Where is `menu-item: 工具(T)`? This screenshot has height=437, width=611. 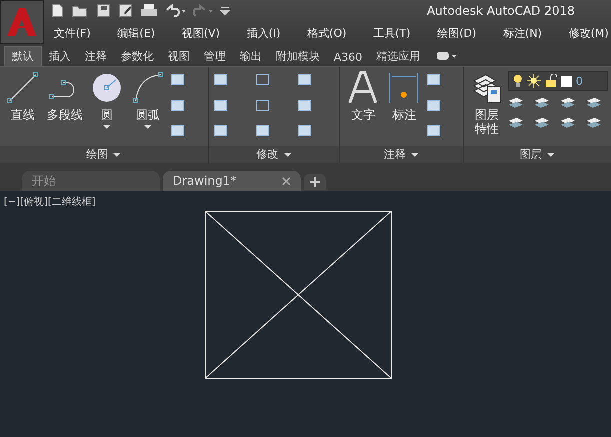
menu-item: 工具(T) is located at coordinates (392, 33).